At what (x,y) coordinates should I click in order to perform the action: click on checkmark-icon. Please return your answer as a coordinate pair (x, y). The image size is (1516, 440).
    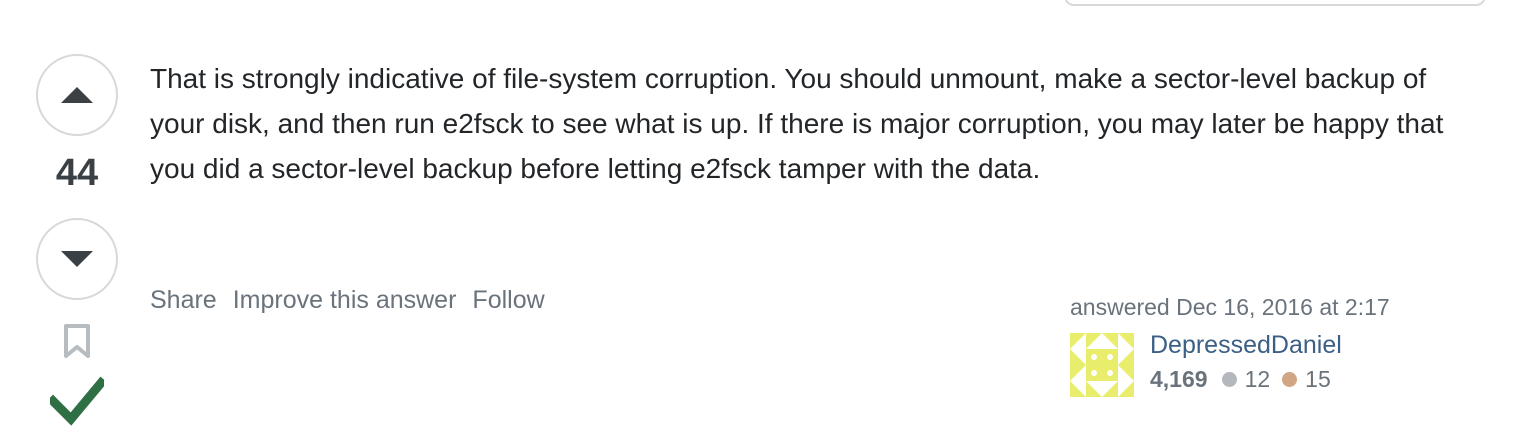
    Looking at the image, I should click on (77, 401).